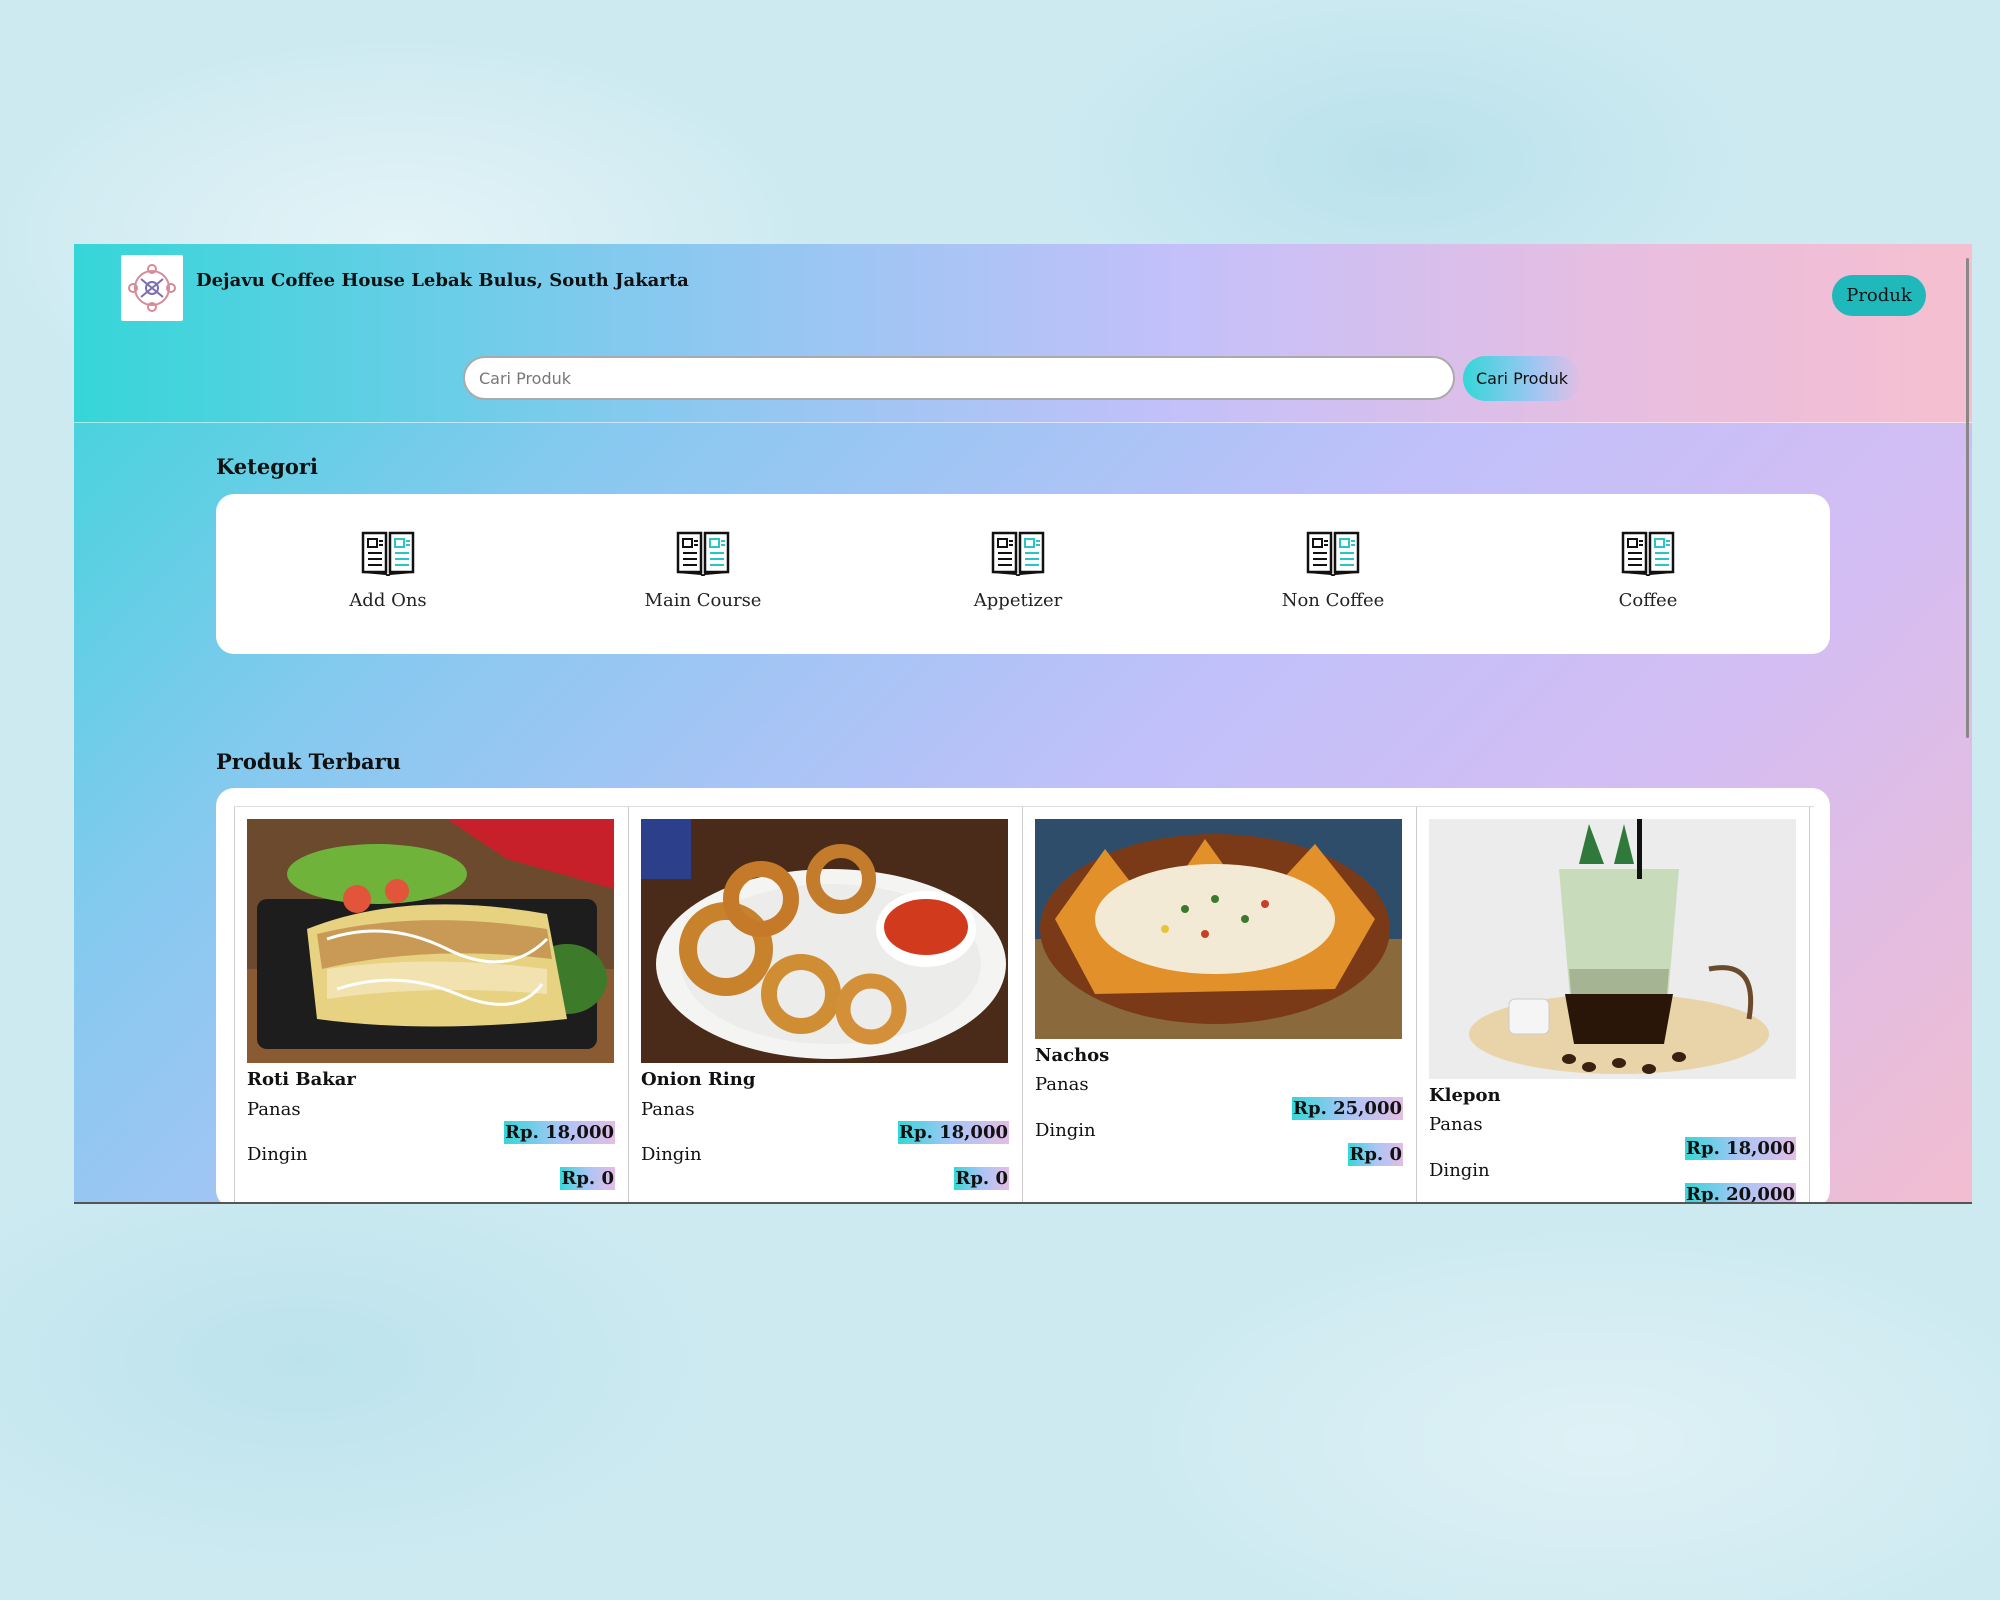 This screenshot has height=1600, width=2000. I want to click on product-name: Klepon, so click(1465, 1095).